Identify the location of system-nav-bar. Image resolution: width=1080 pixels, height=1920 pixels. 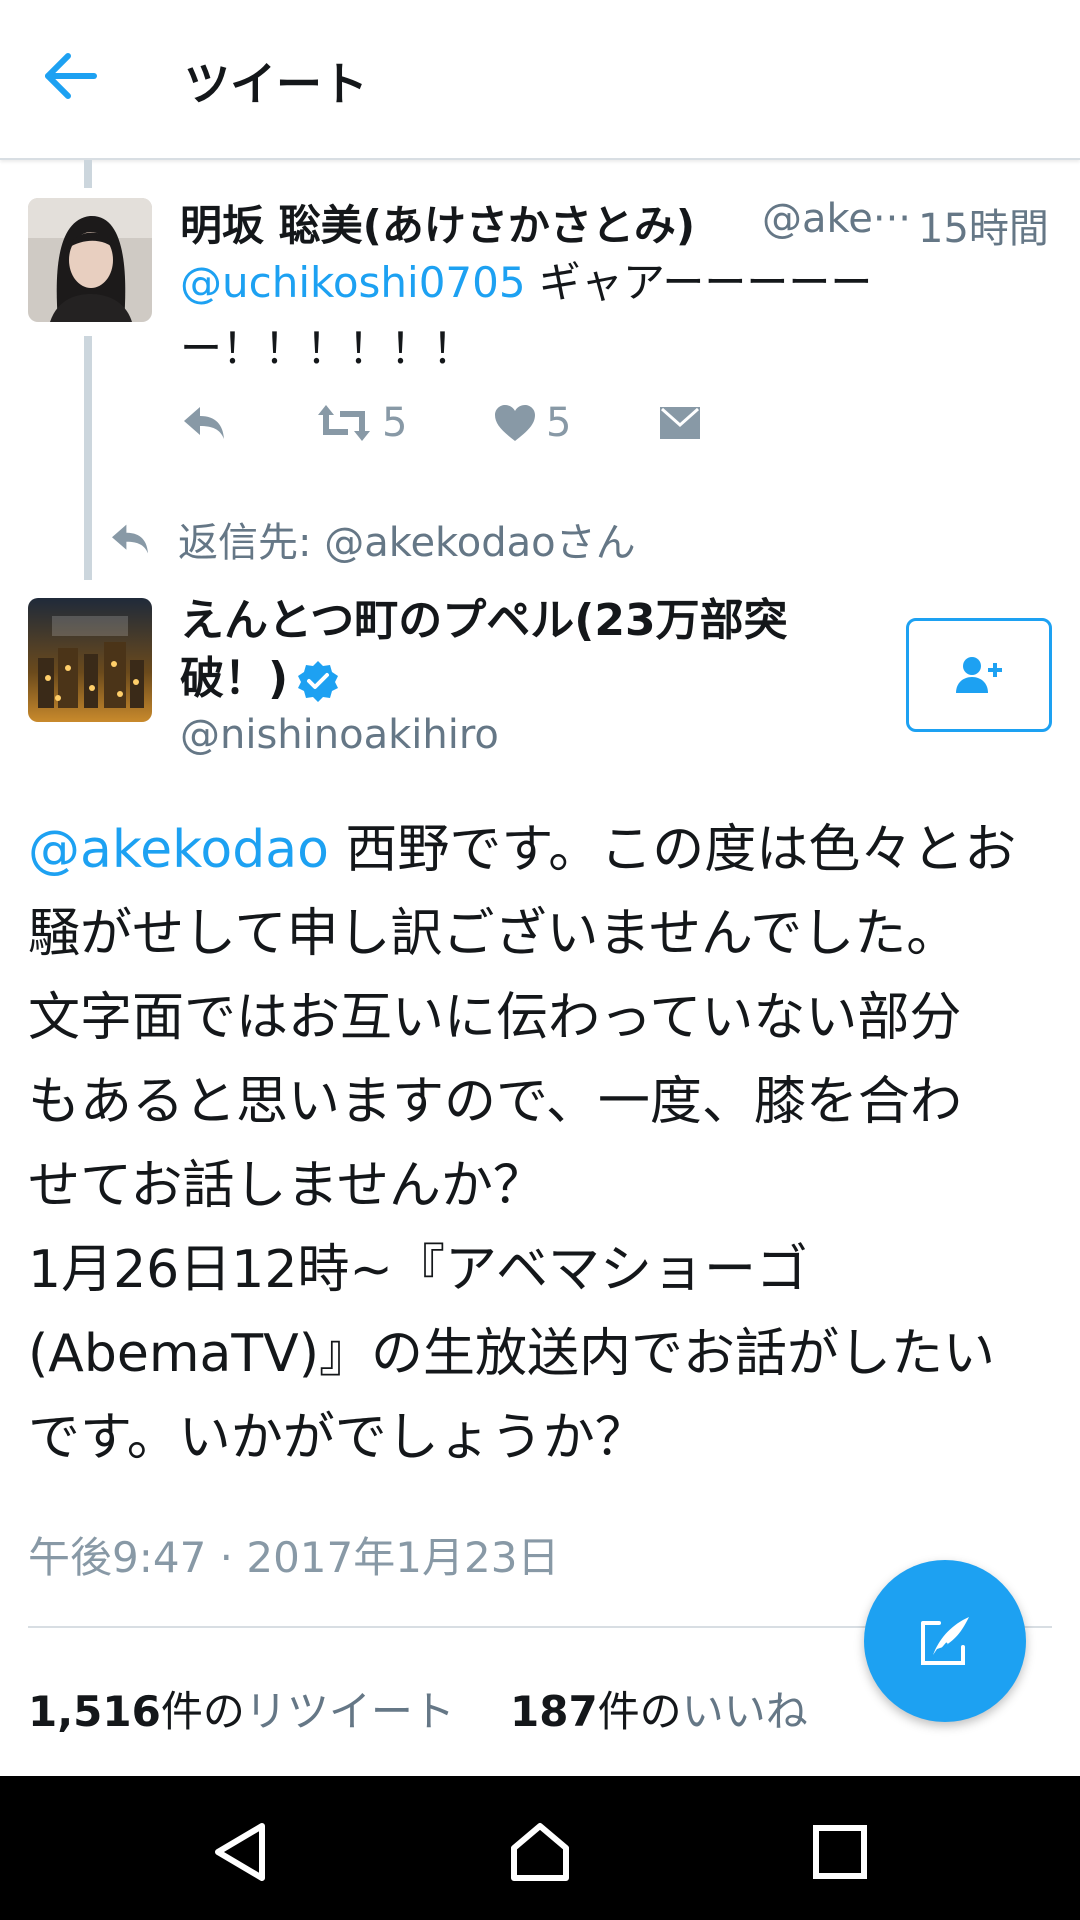
(540, 1848).